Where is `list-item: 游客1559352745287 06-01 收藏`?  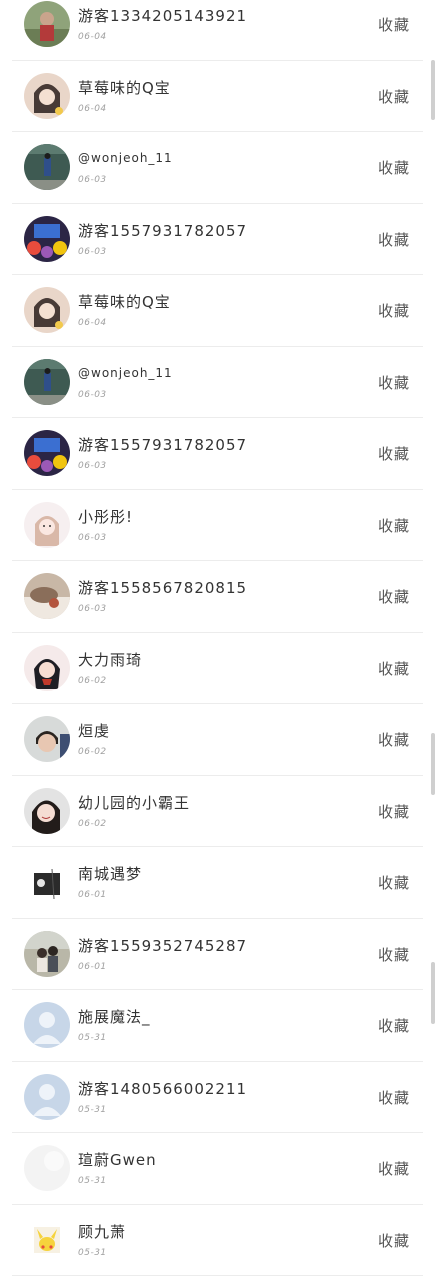
list-item: 游客1559352745287 06-01 收藏 is located at coordinates (217, 954).